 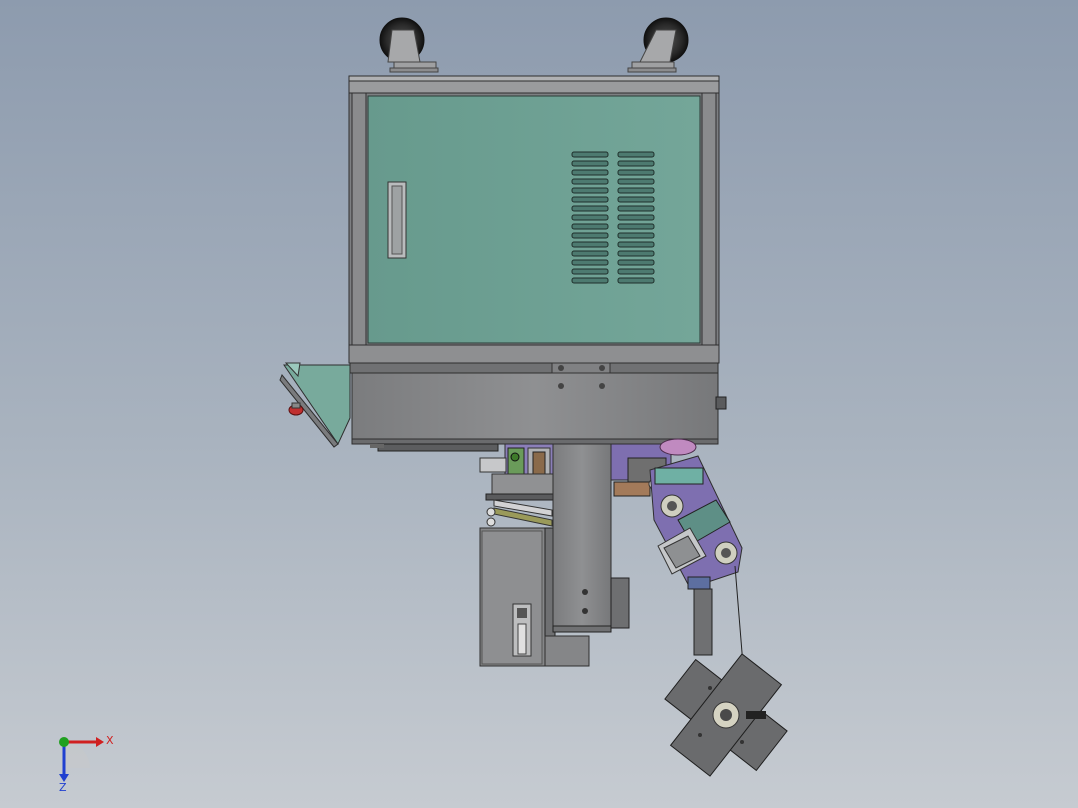 I want to click on electrical-cabinet, so click(x=534, y=219).